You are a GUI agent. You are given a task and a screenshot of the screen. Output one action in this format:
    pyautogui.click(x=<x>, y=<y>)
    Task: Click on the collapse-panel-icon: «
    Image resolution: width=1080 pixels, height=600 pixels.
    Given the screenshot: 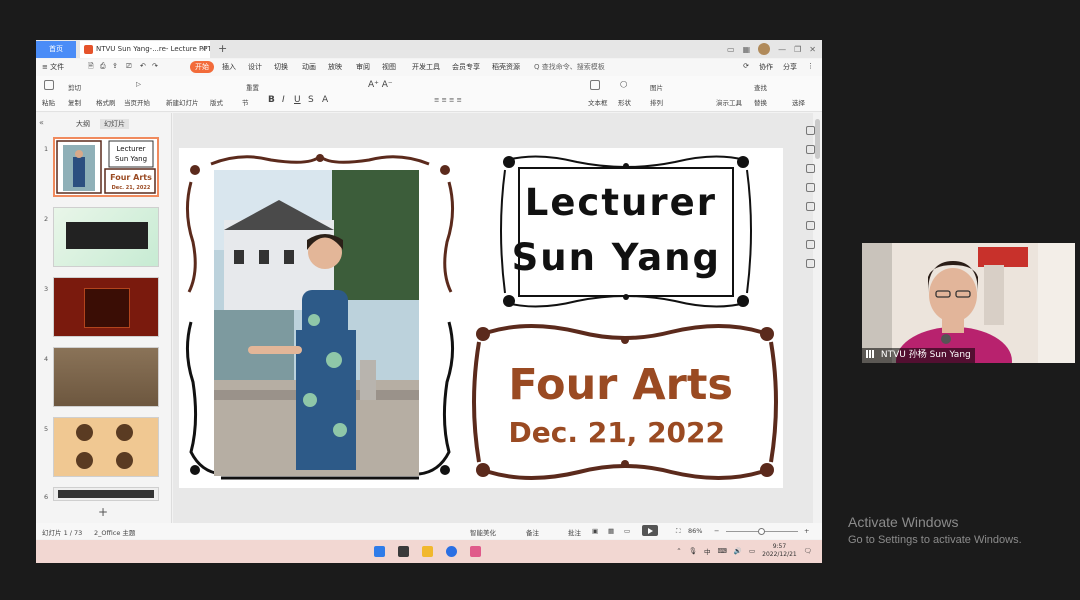 What is the action you would take?
    pyautogui.click(x=41, y=122)
    